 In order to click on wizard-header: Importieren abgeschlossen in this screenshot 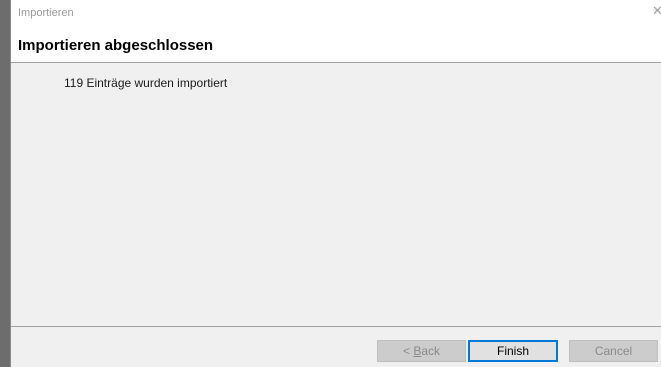, I will do `click(336, 44)`.